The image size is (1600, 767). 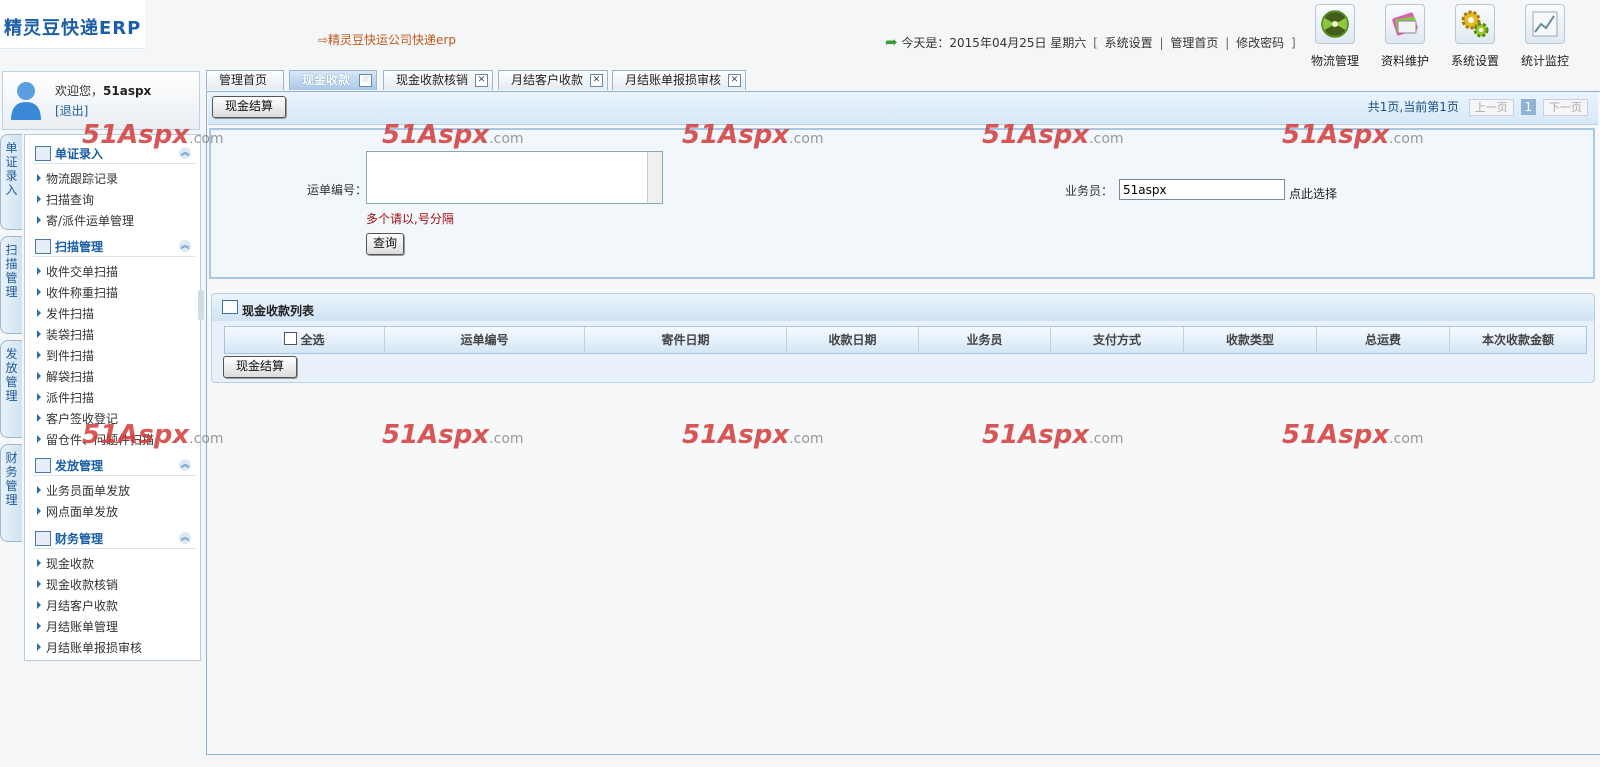 I want to click on textarea-scrollbar, so click(x=654, y=177).